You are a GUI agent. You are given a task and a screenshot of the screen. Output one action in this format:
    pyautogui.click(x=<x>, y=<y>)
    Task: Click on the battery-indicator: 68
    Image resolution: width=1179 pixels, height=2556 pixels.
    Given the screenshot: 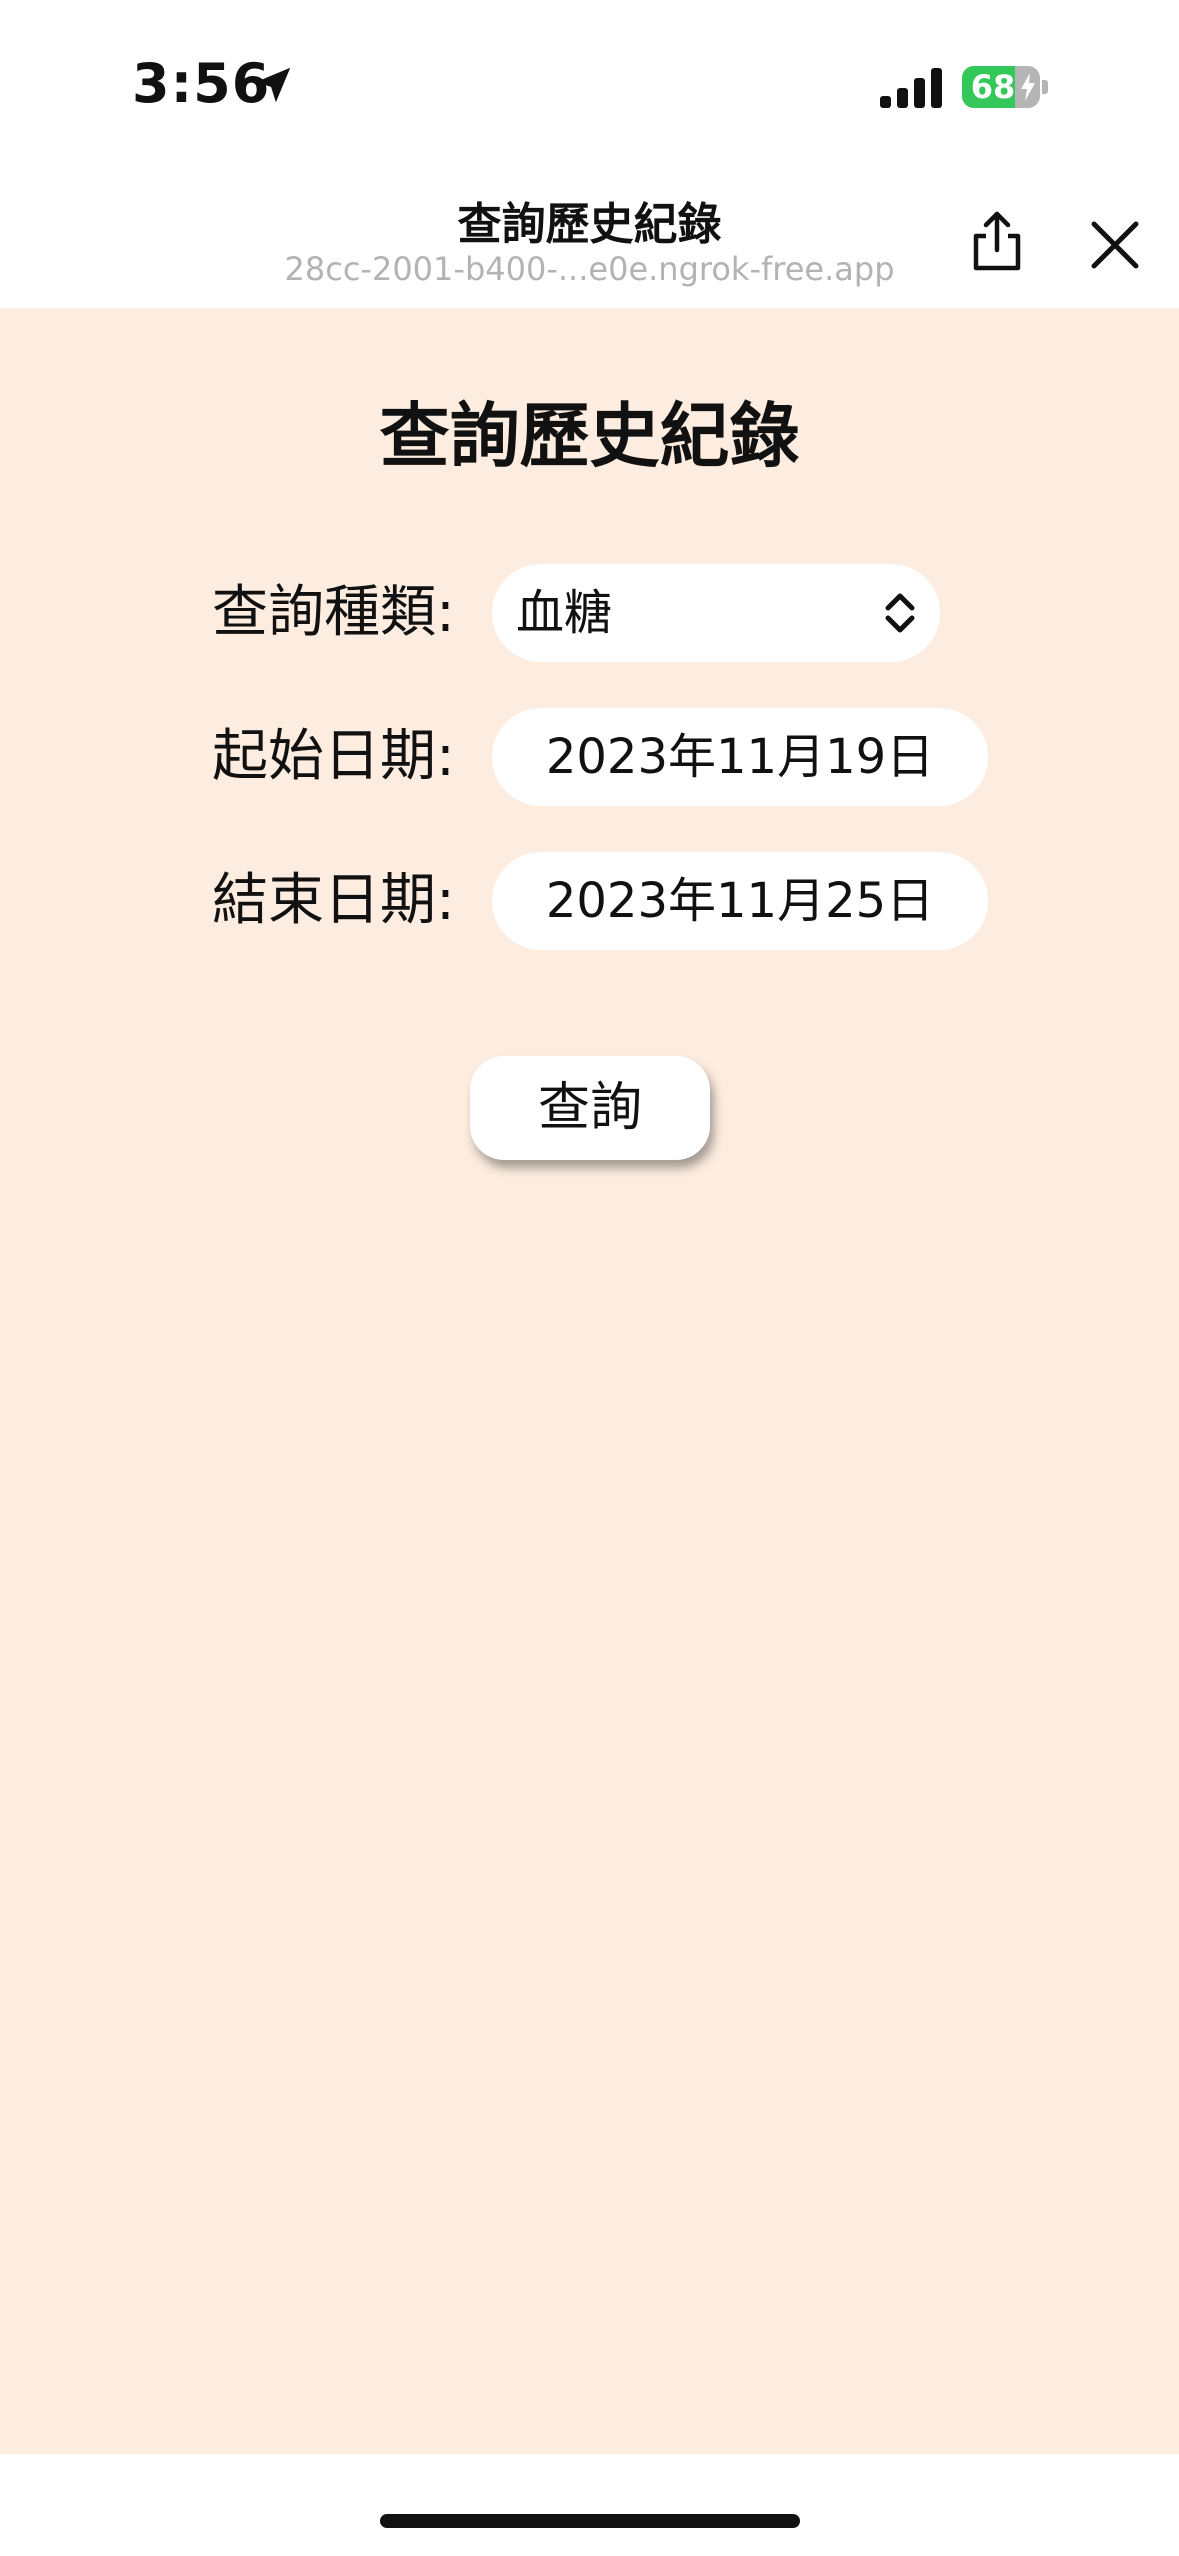 What is the action you would take?
    pyautogui.click(x=1001, y=87)
    